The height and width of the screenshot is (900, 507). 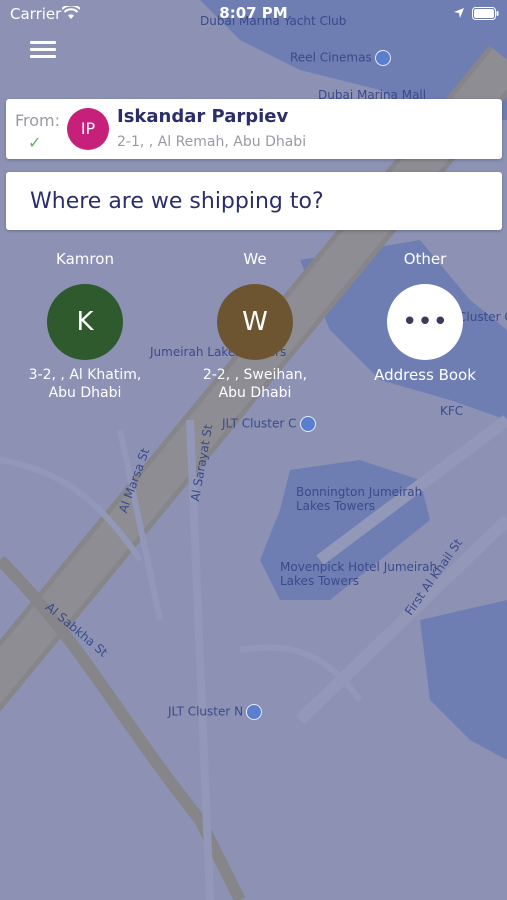 What do you see at coordinates (359, 499) in the screenshot?
I see `map-label: Bonnington Jumeirah Lakes Towers` at bounding box center [359, 499].